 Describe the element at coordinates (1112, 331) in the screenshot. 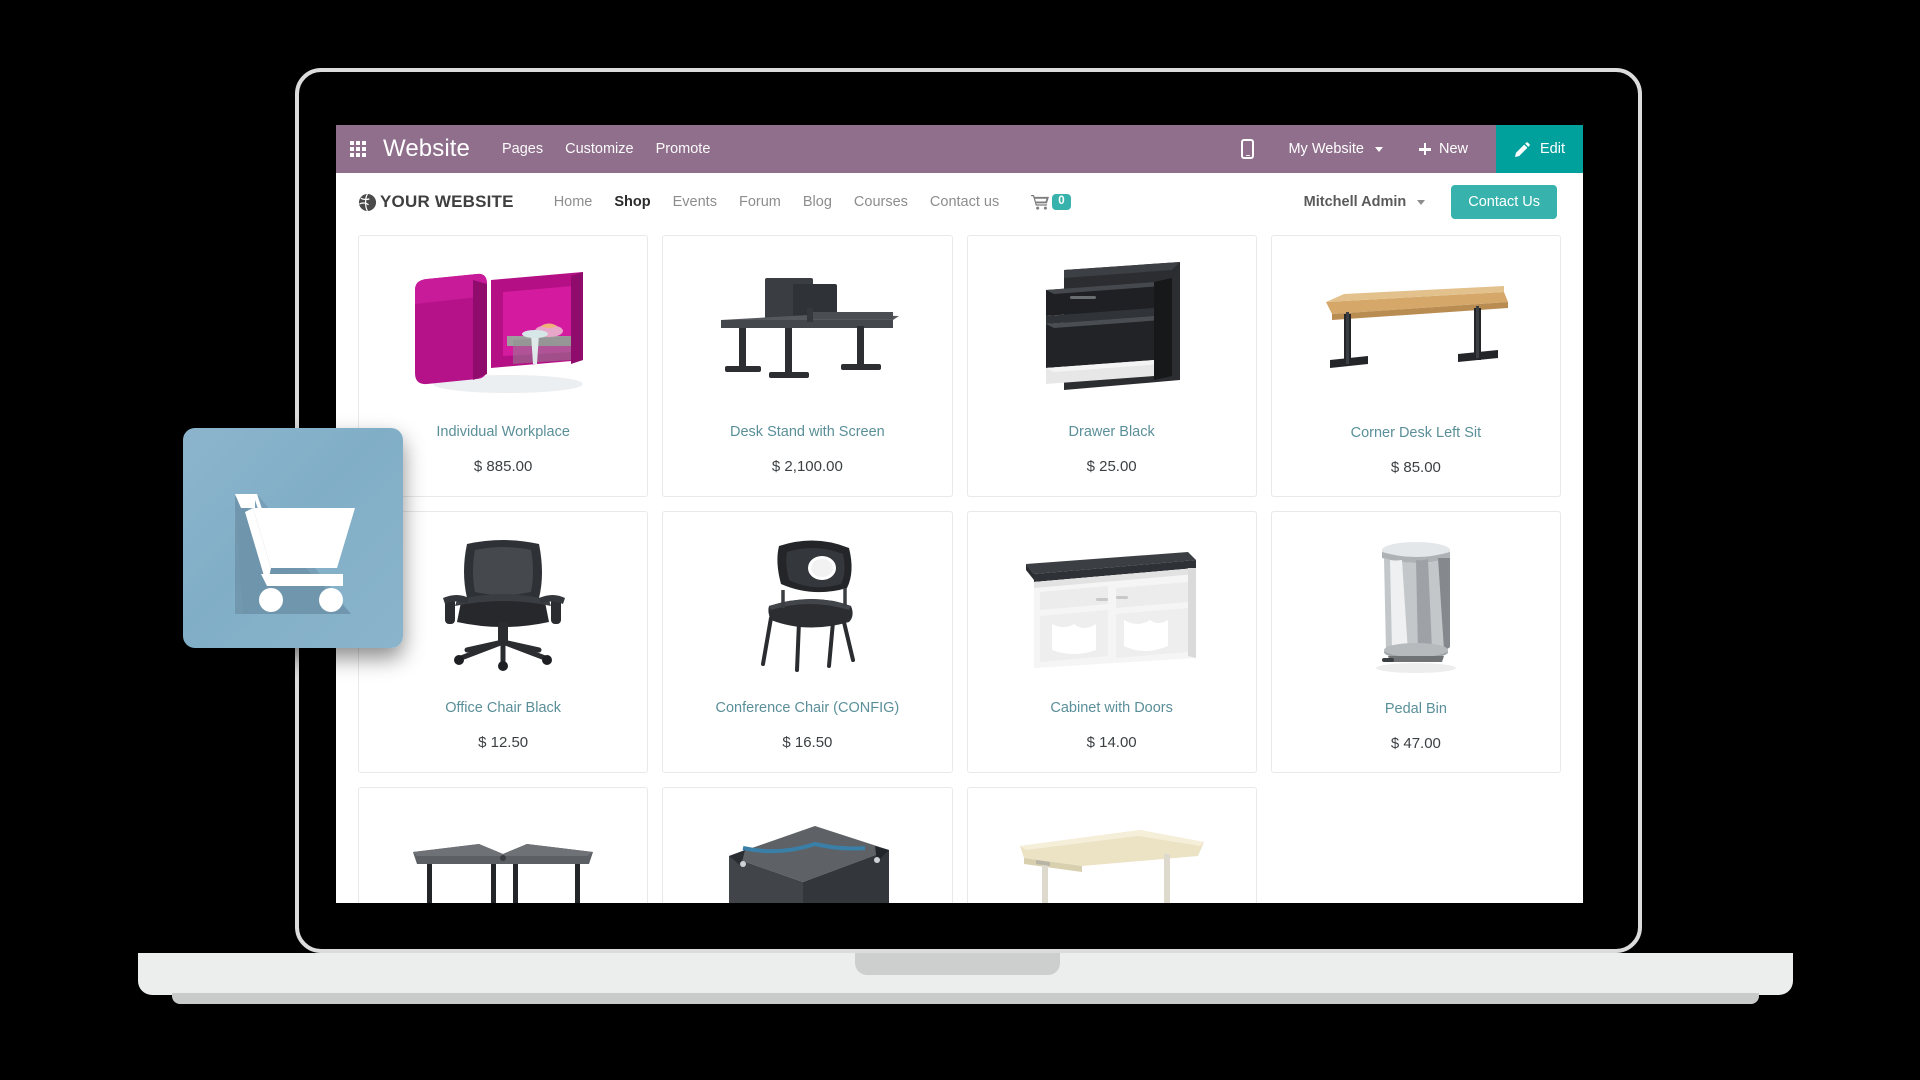

I see `drawer-black-image` at that location.